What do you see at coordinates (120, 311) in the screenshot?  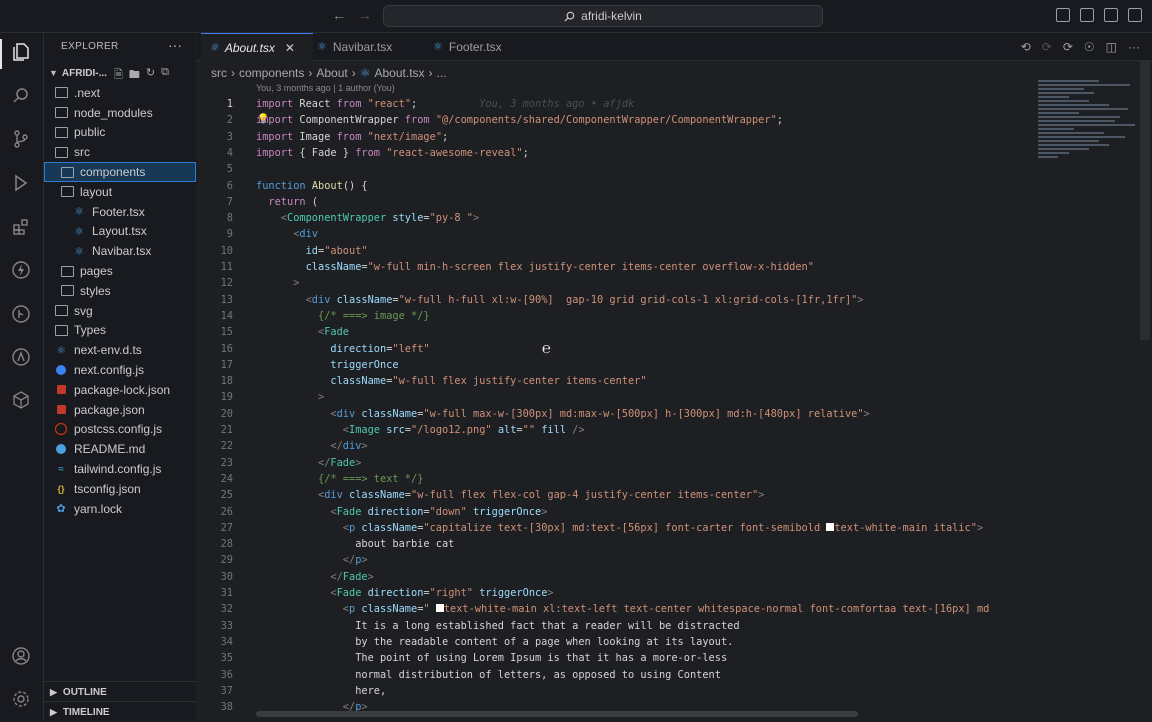 I see `tree-item: svg` at bounding box center [120, 311].